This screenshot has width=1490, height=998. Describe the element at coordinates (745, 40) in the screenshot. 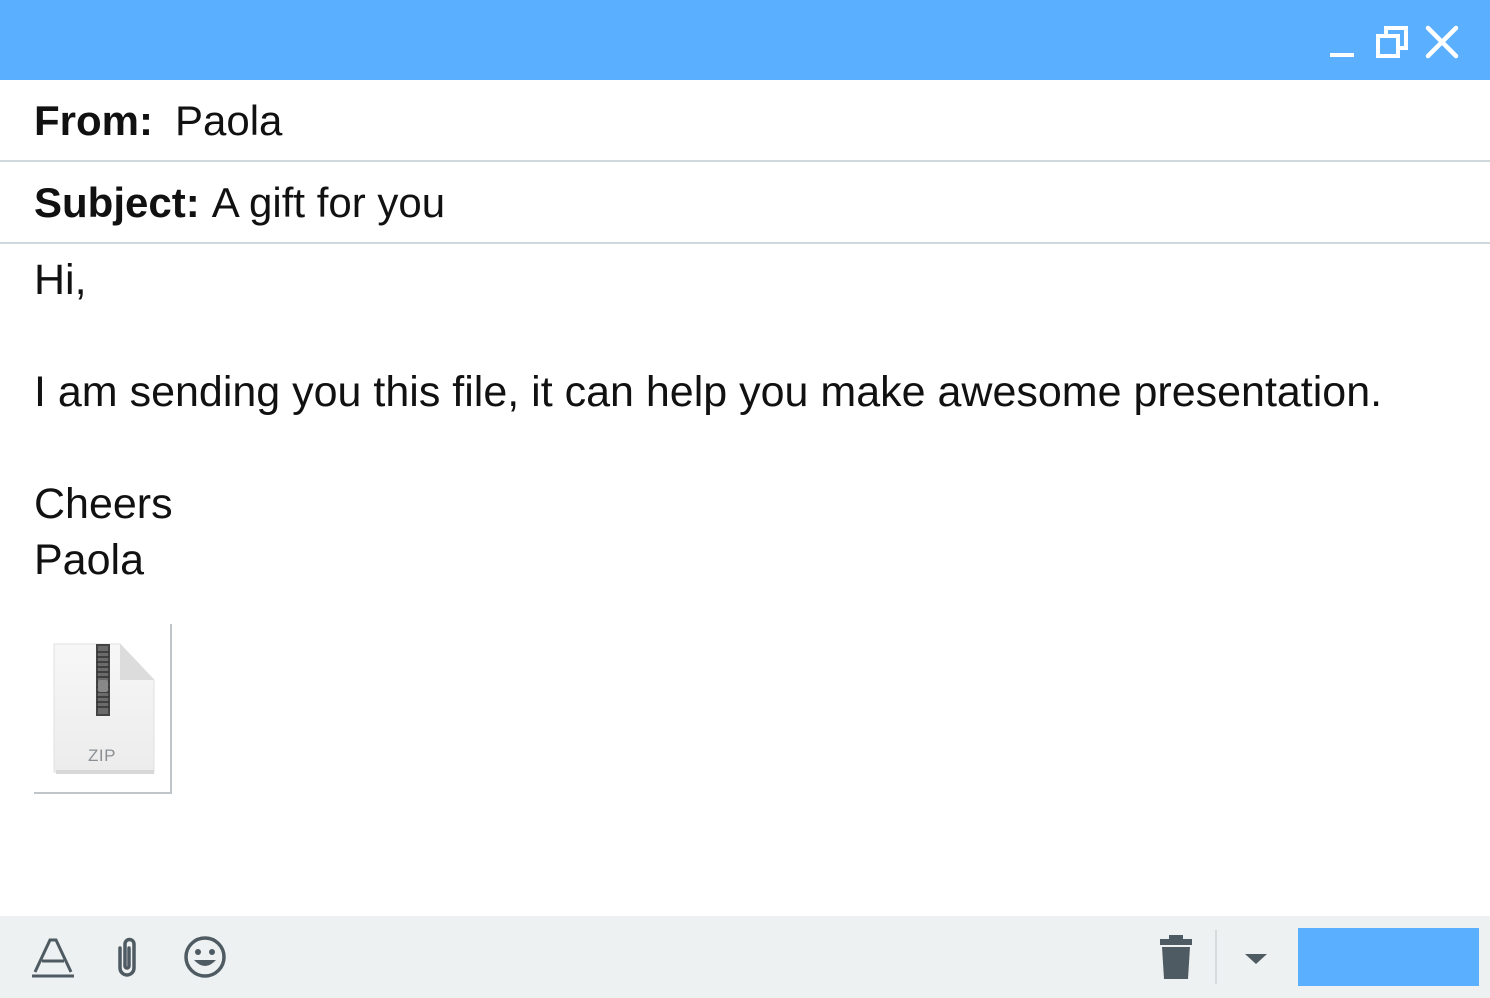

I see `title-bar` at that location.